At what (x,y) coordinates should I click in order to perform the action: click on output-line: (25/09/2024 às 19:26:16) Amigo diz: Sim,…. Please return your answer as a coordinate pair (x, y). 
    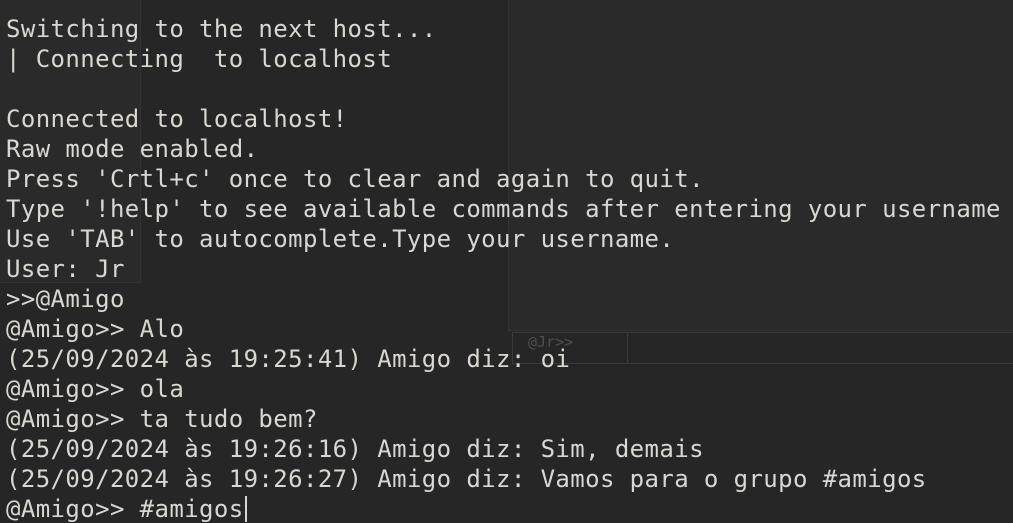
    Looking at the image, I should click on (355, 449).